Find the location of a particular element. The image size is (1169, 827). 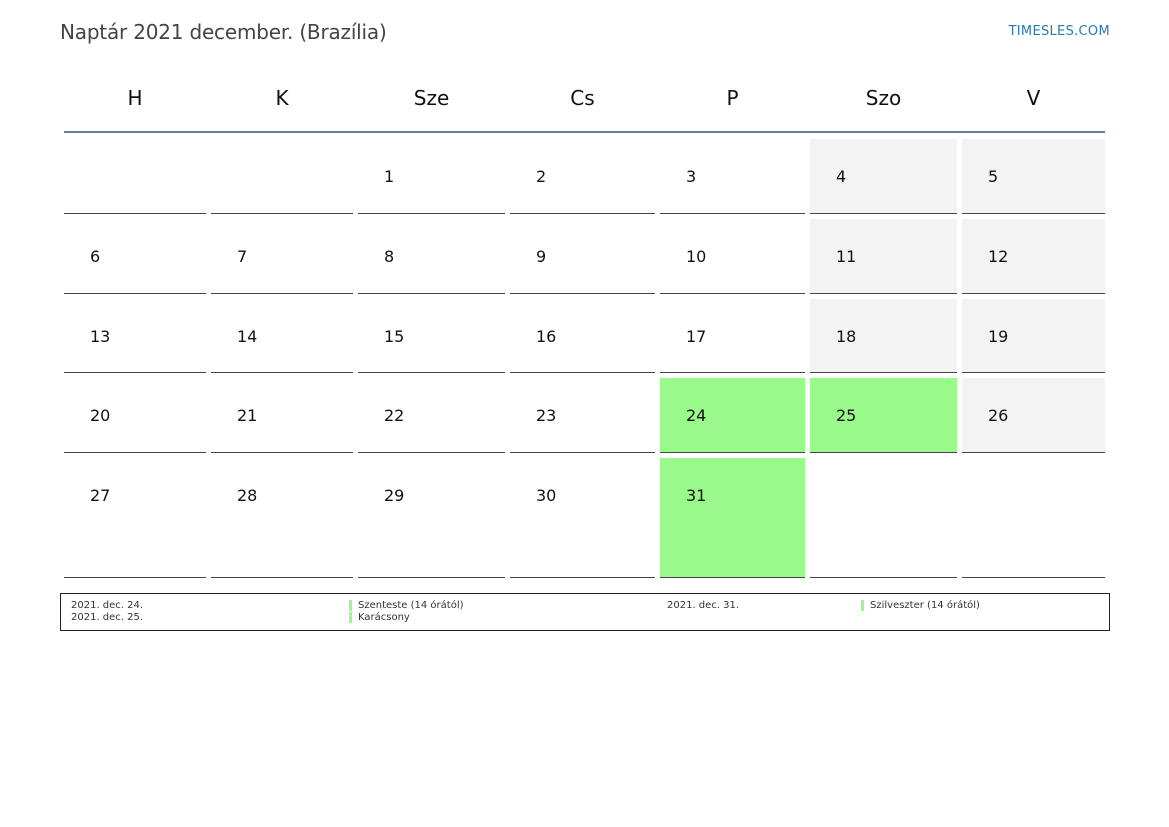

day-number: 16 is located at coordinates (546, 336).